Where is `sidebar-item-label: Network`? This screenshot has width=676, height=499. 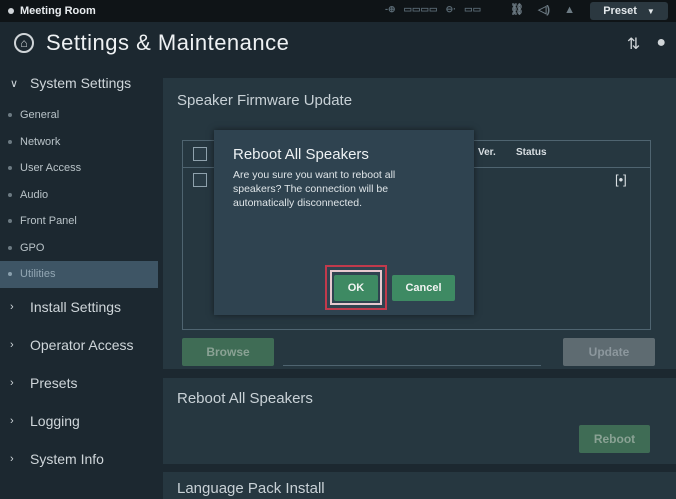
sidebar-item-label: Network is located at coordinates (40, 141).